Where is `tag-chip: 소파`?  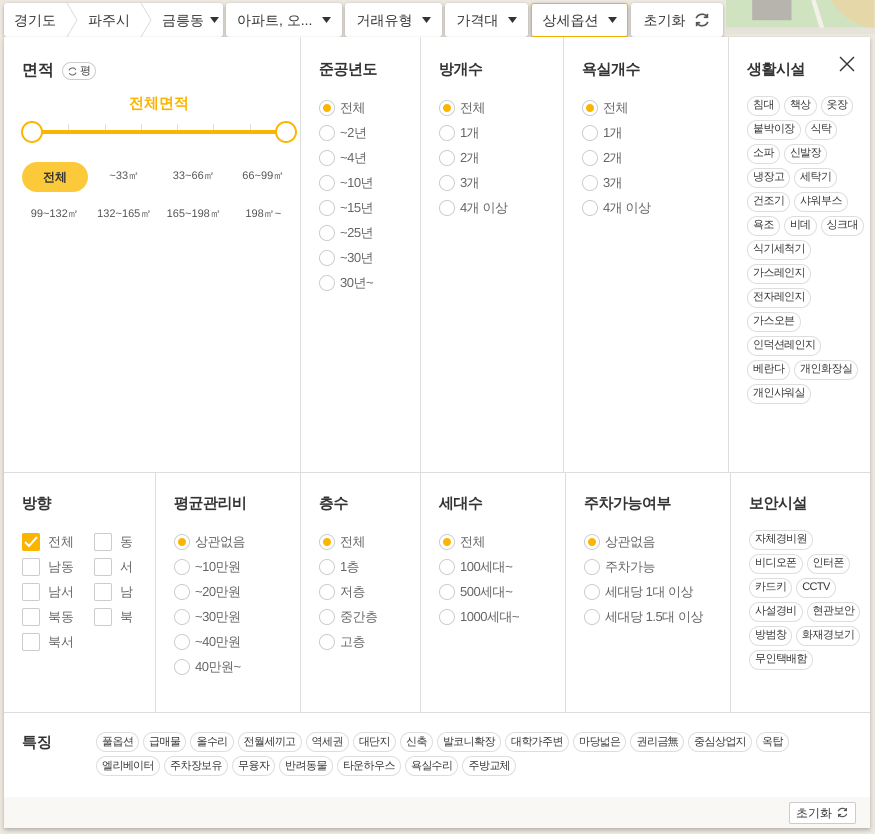
tag-chip: 소파 is located at coordinates (763, 154).